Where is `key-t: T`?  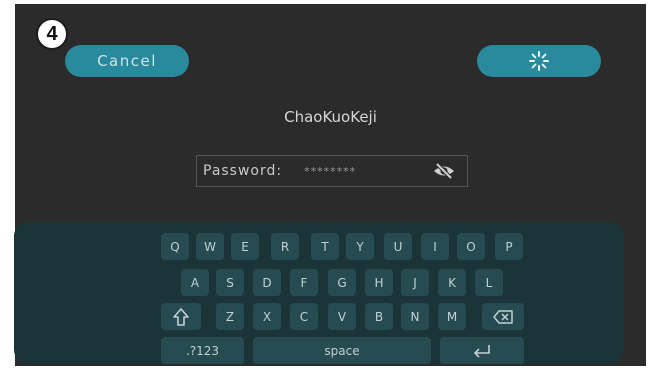
key-t: T is located at coordinates (325, 246).